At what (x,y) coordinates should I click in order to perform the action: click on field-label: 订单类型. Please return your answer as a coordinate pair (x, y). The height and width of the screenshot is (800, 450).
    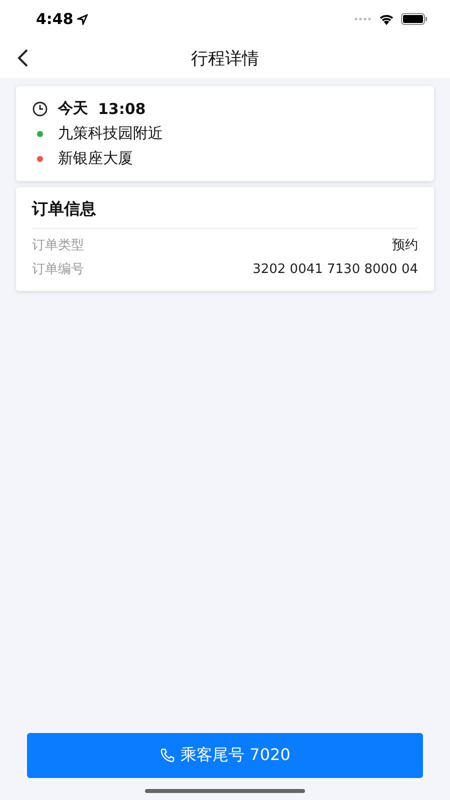
    Looking at the image, I should click on (58, 245).